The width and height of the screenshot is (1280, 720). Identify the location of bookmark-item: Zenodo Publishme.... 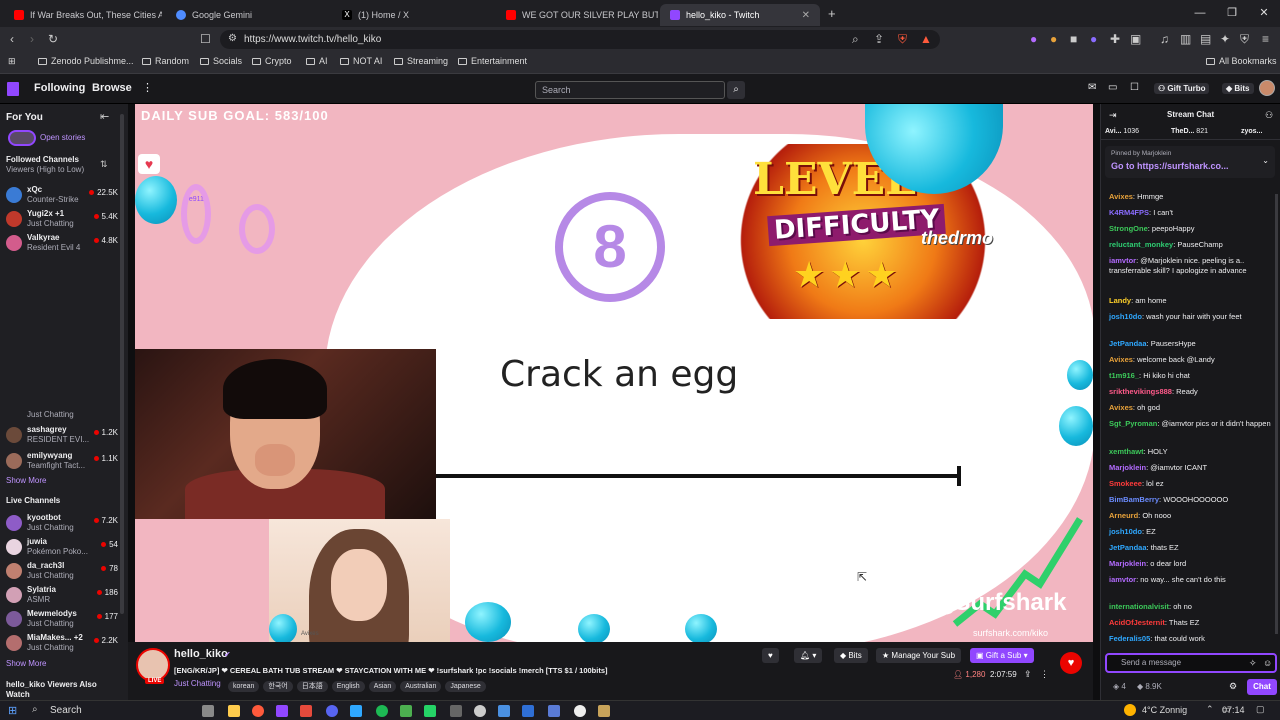
(86, 61).